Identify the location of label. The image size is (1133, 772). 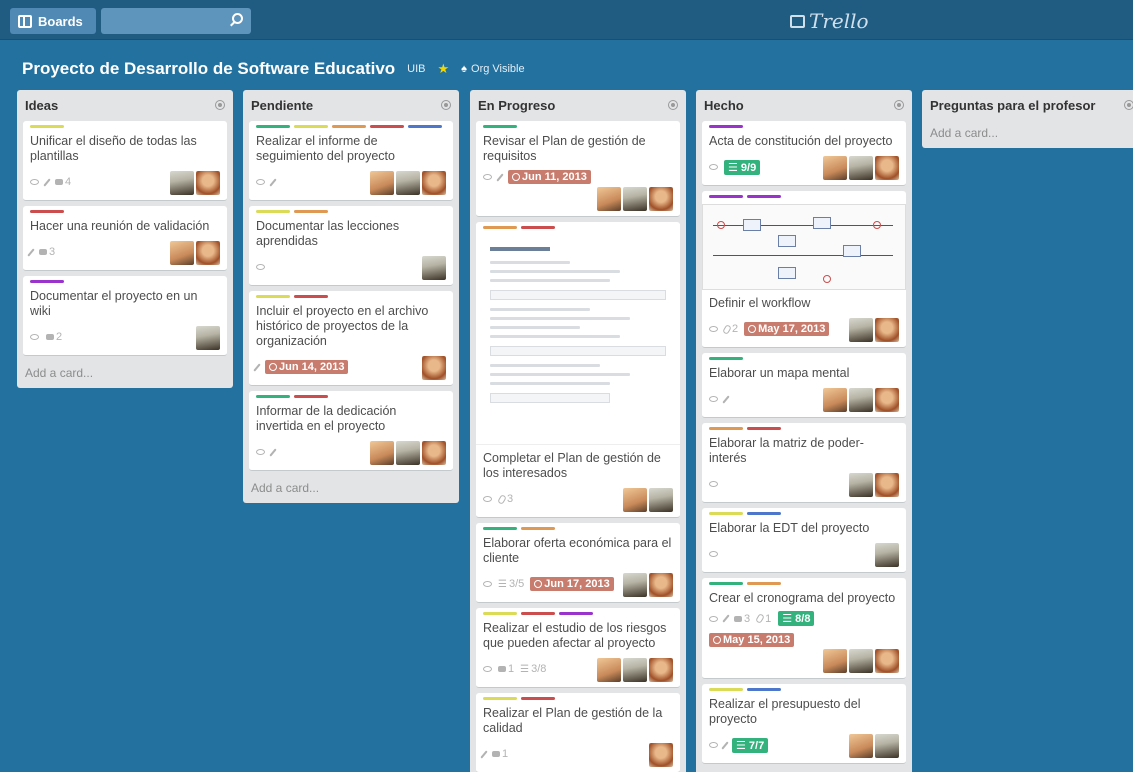
(47, 126).